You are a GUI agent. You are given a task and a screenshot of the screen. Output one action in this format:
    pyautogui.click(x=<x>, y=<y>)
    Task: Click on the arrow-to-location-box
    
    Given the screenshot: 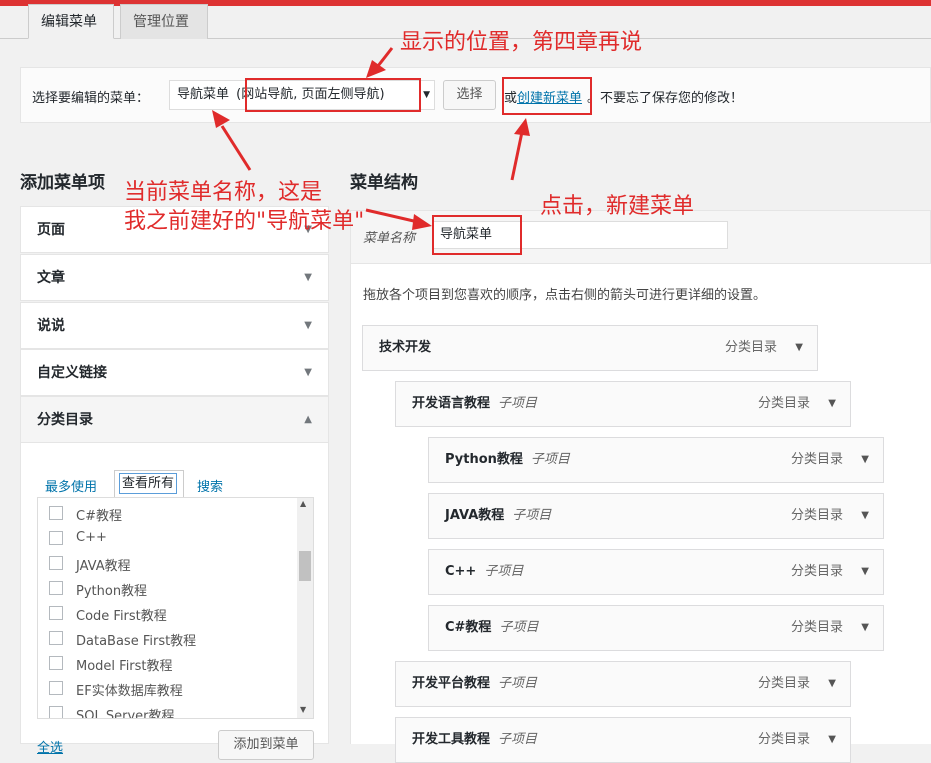 What is the action you would take?
    pyautogui.click(x=385, y=57)
    